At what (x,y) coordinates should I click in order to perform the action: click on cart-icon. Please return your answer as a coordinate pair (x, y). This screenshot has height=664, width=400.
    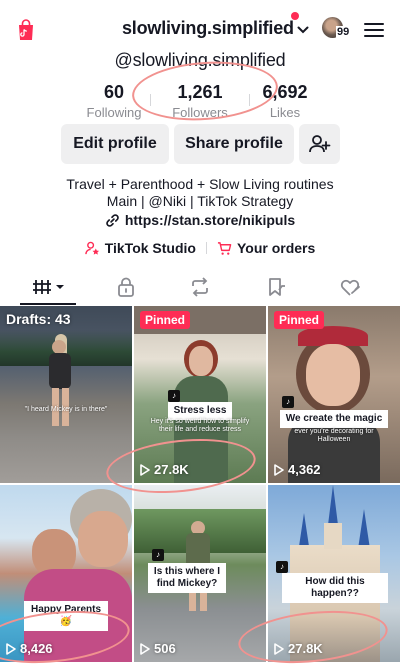
    Looking at the image, I should click on (224, 248).